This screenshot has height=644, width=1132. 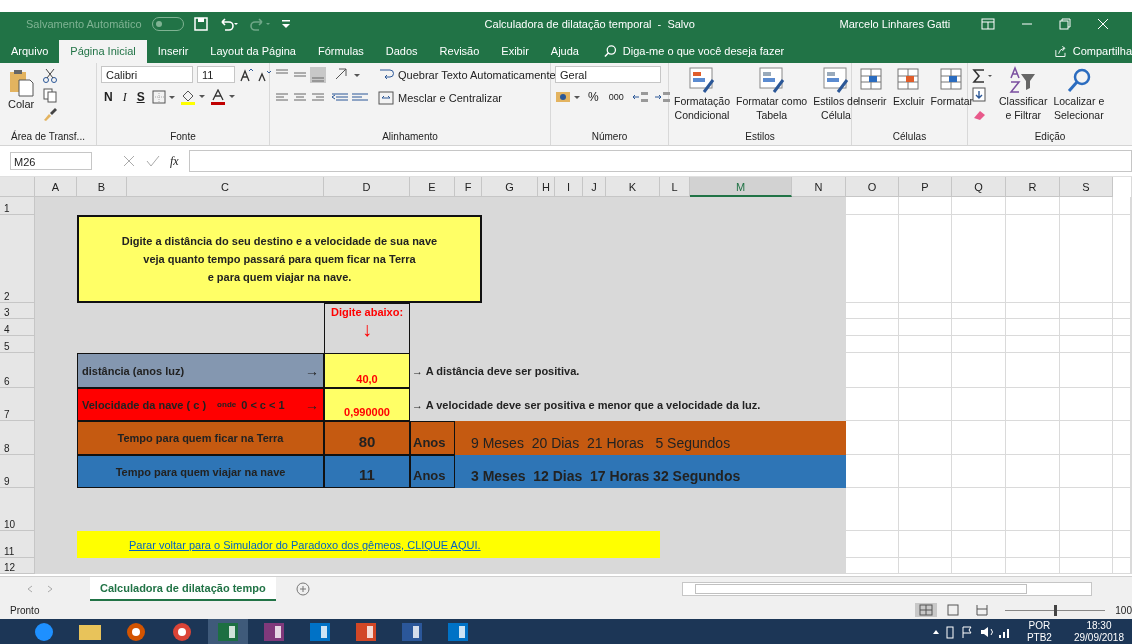 What do you see at coordinates (983, 76) in the screenshot?
I see `autosum-icon` at bounding box center [983, 76].